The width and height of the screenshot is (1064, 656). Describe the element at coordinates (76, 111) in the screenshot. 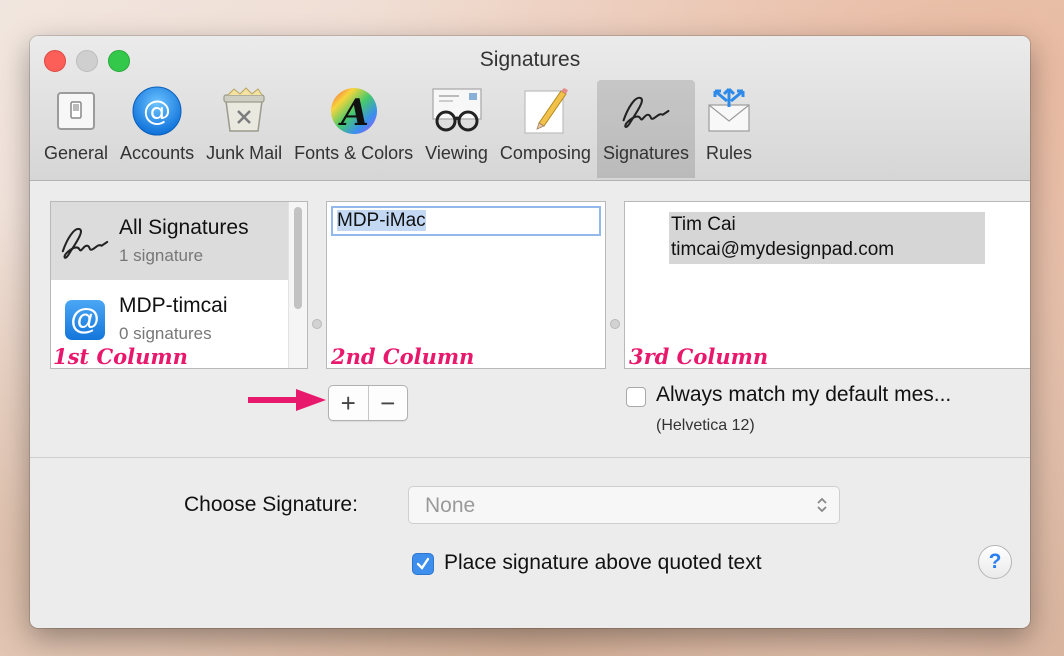

I see `general-switch-icon` at that location.